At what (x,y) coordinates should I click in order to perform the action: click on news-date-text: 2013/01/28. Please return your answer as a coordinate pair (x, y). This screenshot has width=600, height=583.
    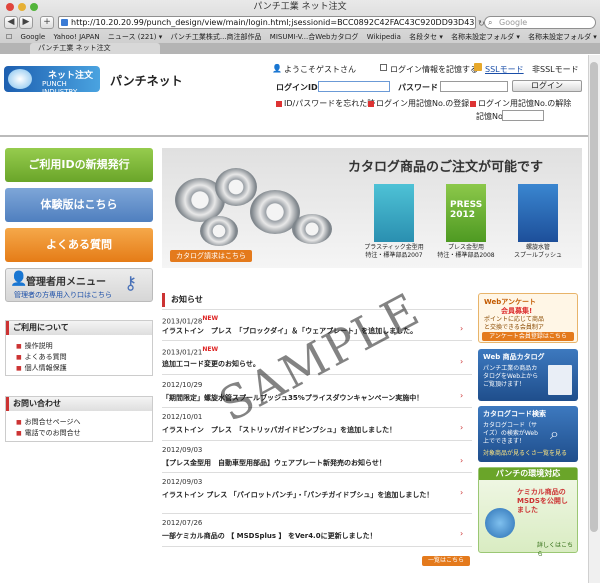
    Looking at the image, I should click on (182, 321).